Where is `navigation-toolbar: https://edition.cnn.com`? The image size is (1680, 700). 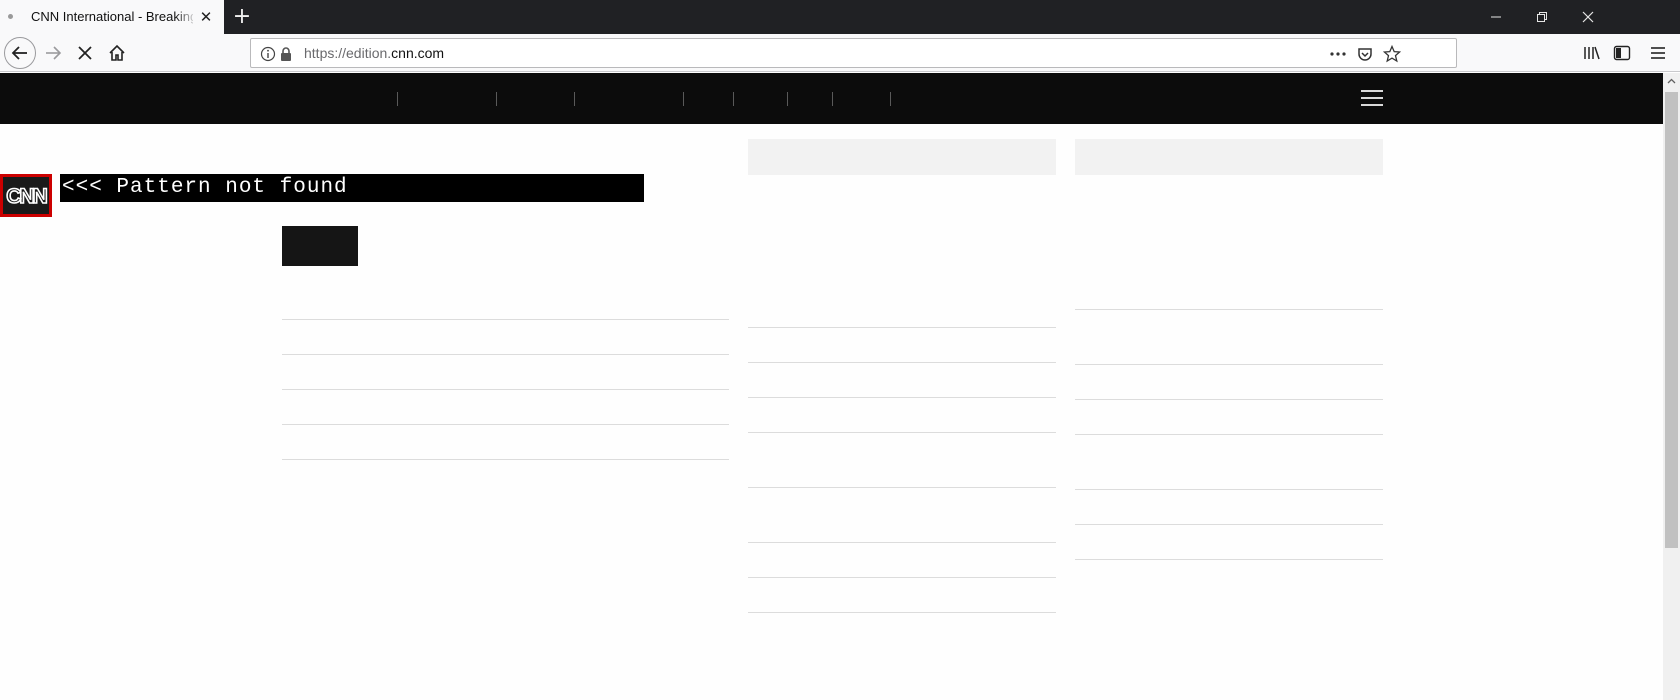 navigation-toolbar: https://edition.cnn.com is located at coordinates (840, 53).